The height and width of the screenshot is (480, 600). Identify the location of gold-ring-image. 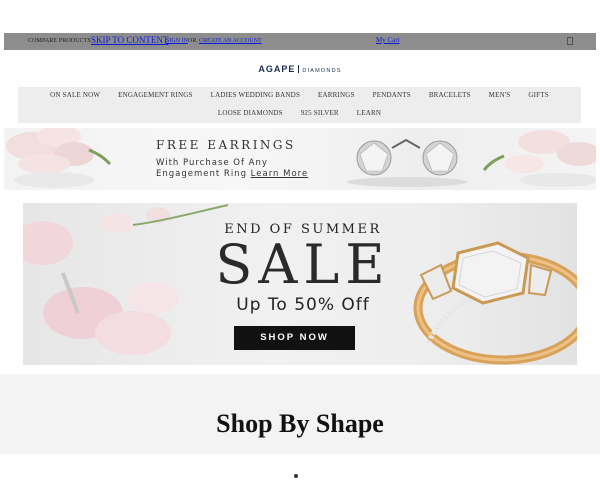
(495, 303).